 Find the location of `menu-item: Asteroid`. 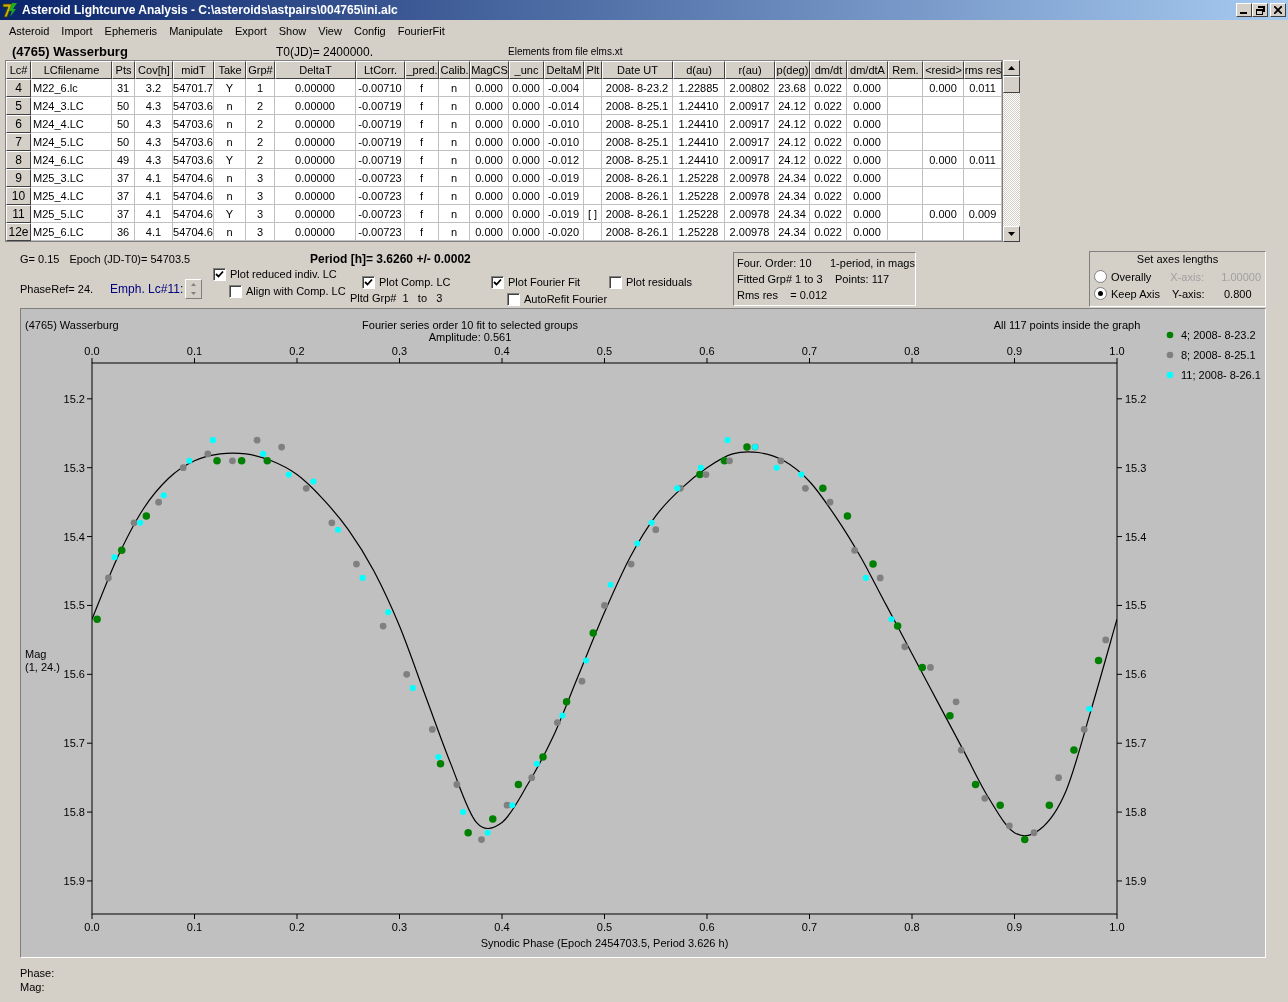

menu-item: Asteroid is located at coordinates (29, 30).